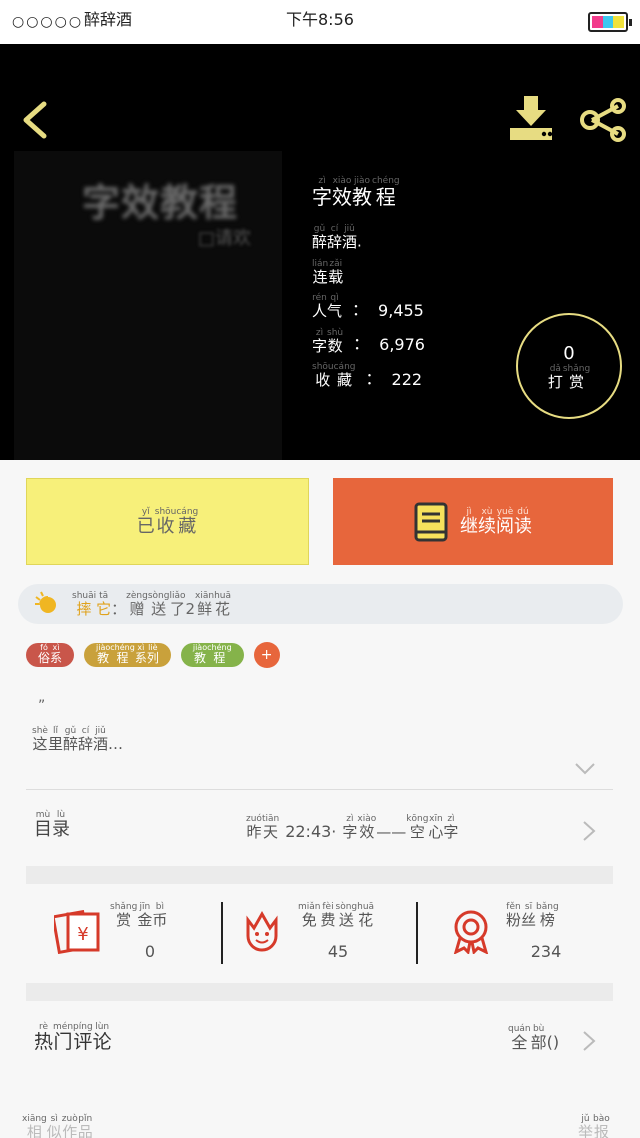  Describe the element at coordinates (594, 1126) in the screenshot. I see `report-link: jǔ 举 bào 报` at that location.